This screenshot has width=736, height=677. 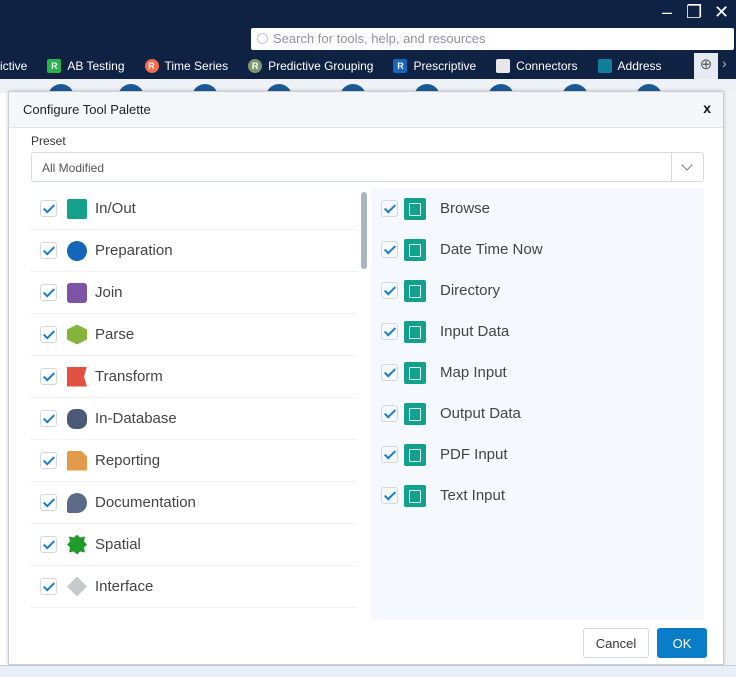 What do you see at coordinates (687, 167) in the screenshot?
I see `chevron-down-icon` at bounding box center [687, 167].